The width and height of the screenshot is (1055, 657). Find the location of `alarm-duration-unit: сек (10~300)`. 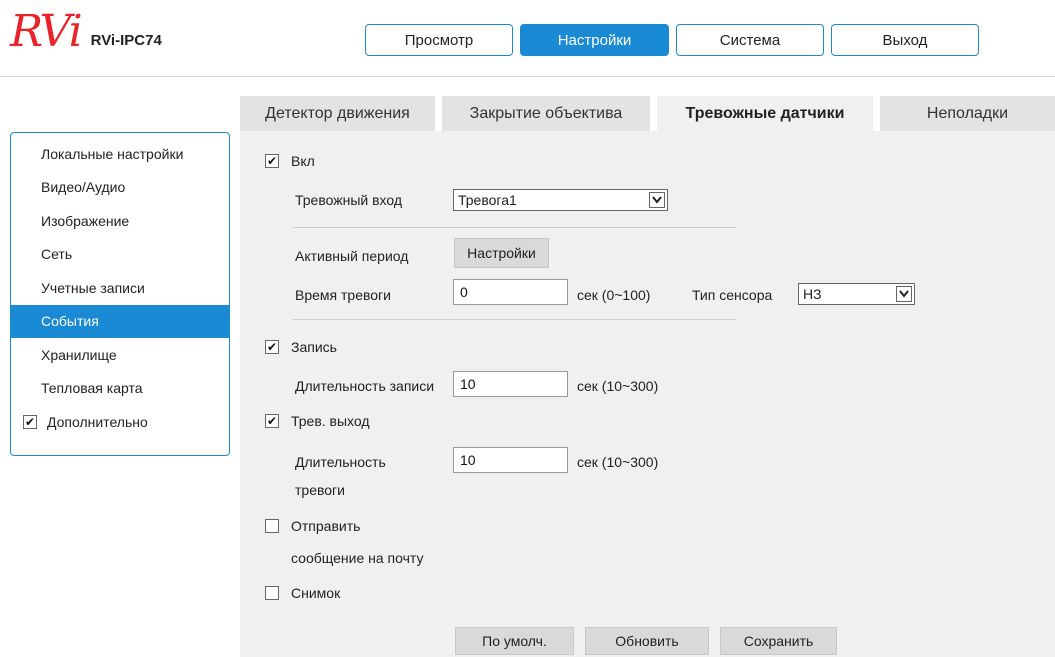

alarm-duration-unit: сек (10~300) is located at coordinates (618, 462).